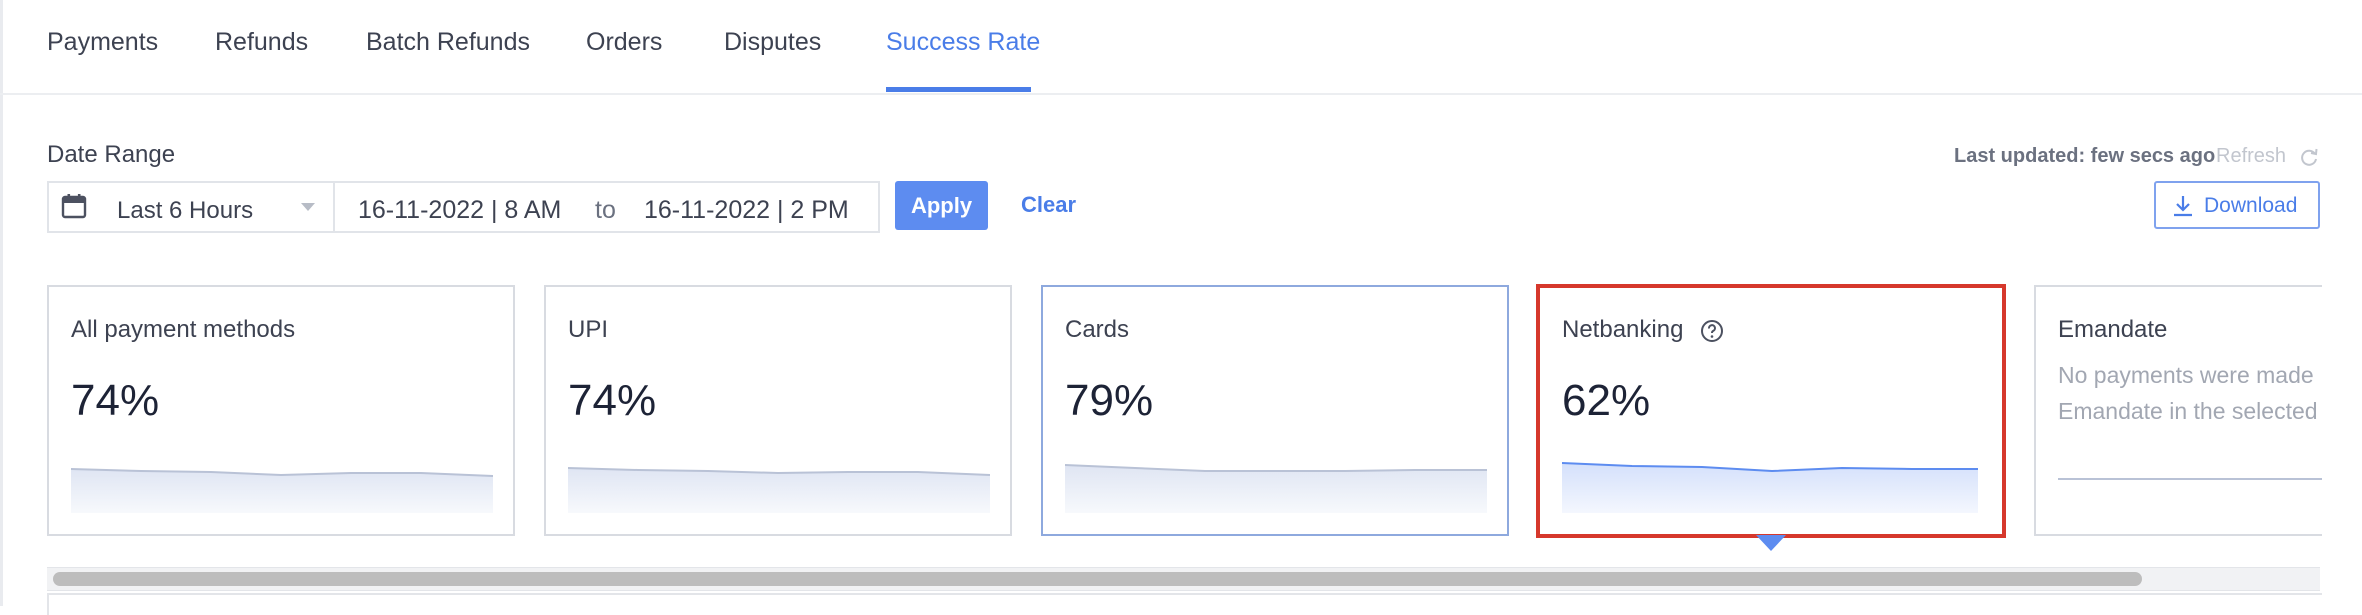 This screenshot has height=615, width=2362. What do you see at coordinates (459, 210) in the screenshot?
I see `from-date-input: 16-11-2022 | 8 AM` at bounding box center [459, 210].